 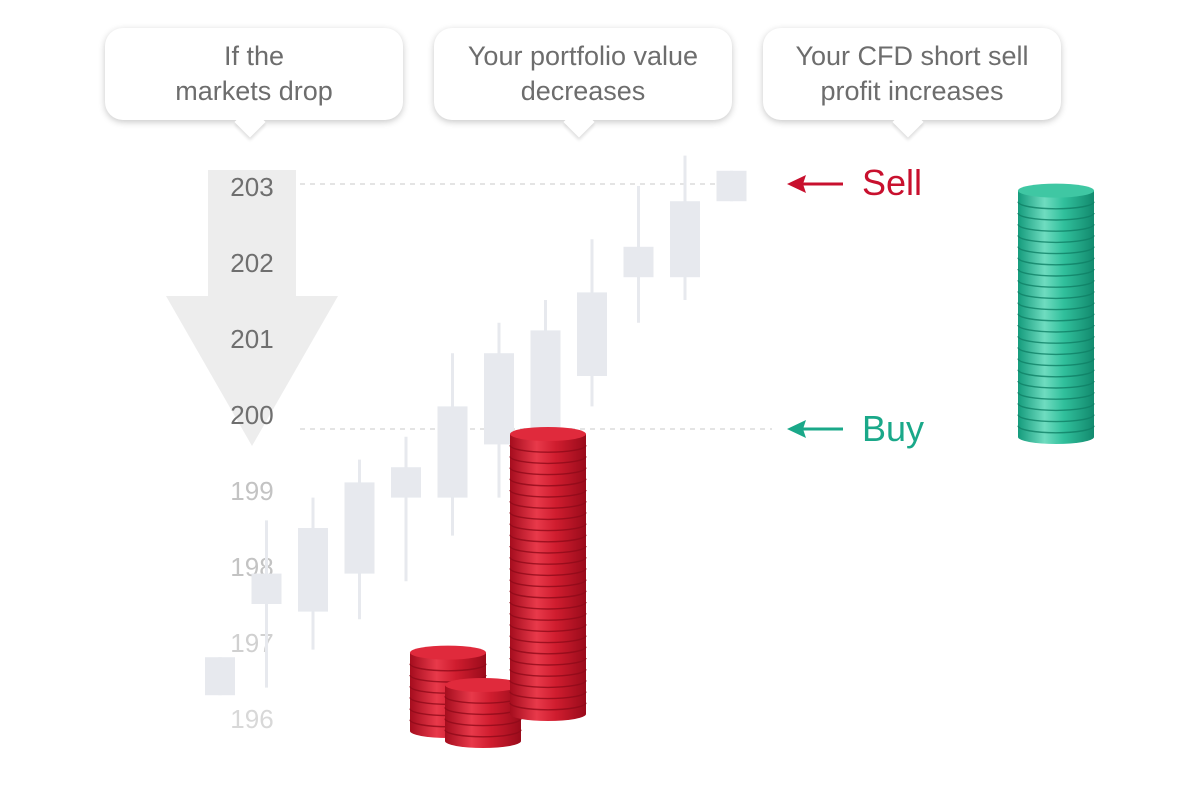 What do you see at coordinates (251, 719) in the screenshot?
I see `price-tick: 196` at bounding box center [251, 719].